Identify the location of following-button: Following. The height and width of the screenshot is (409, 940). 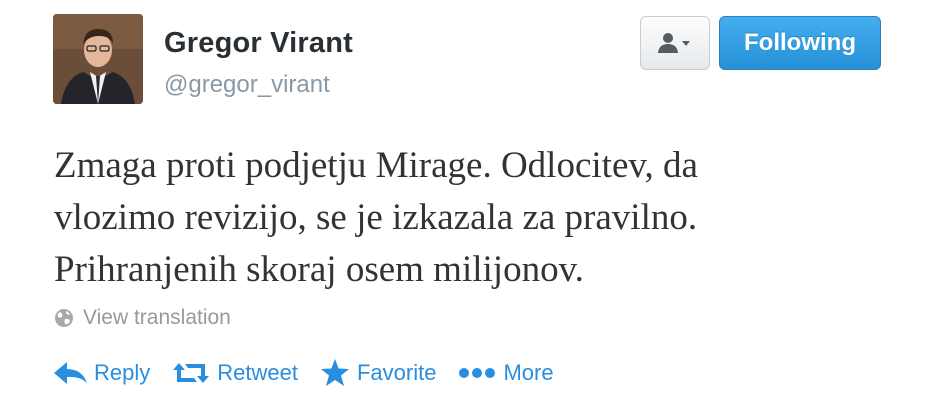
(800, 43).